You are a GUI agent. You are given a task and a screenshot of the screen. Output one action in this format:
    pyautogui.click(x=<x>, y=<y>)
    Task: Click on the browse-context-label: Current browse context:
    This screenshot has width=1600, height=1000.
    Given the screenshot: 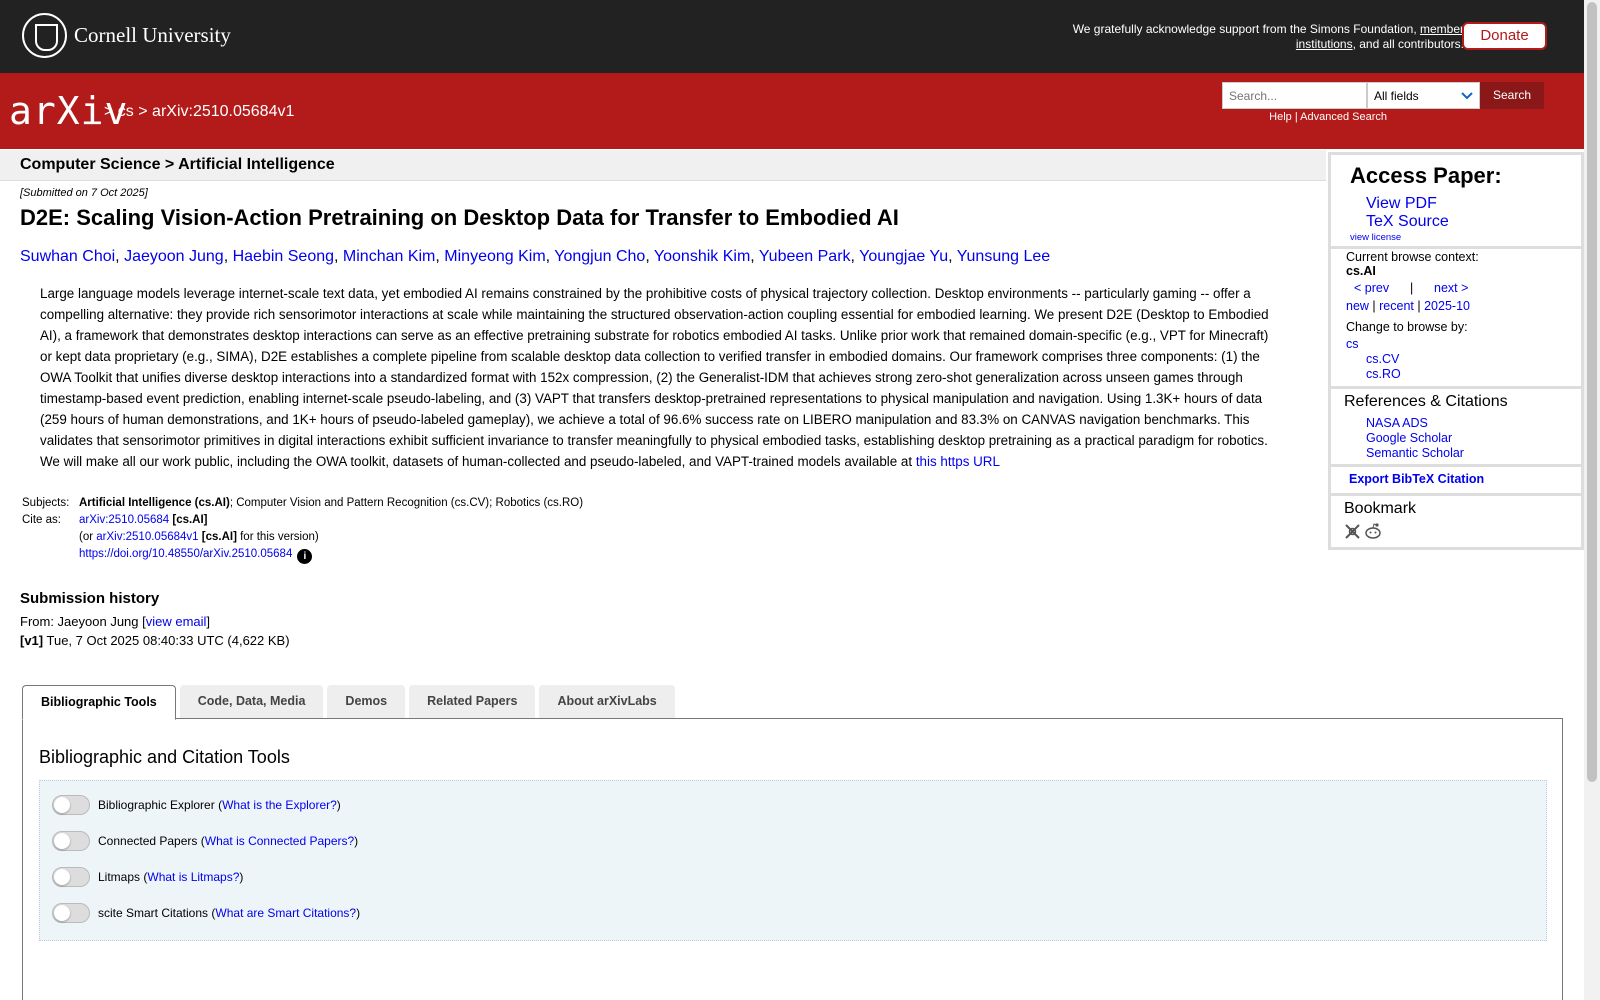 What is the action you would take?
    pyautogui.click(x=1412, y=257)
    